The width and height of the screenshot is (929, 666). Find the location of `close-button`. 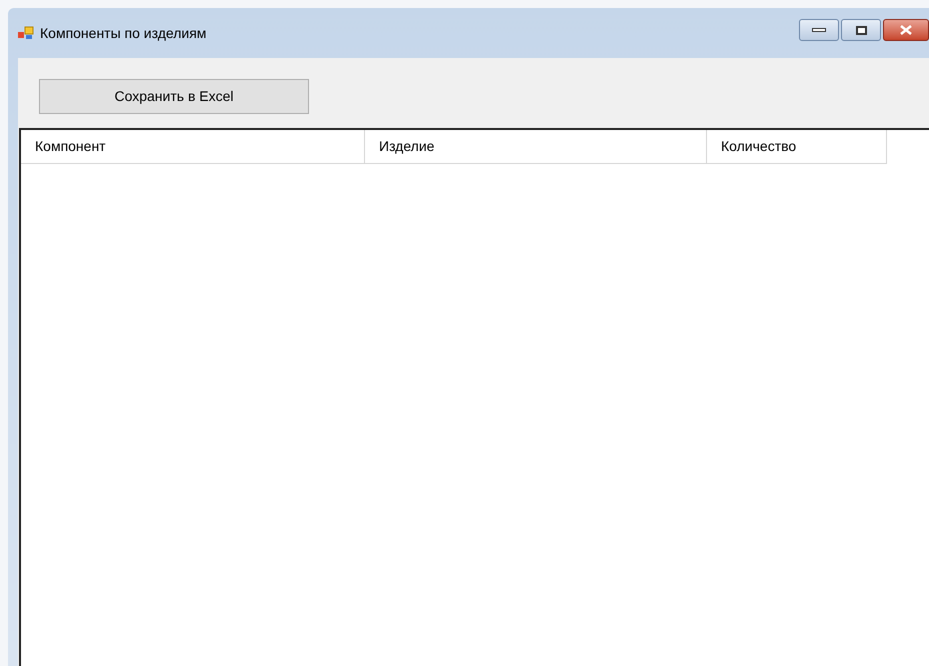

close-button is located at coordinates (906, 30).